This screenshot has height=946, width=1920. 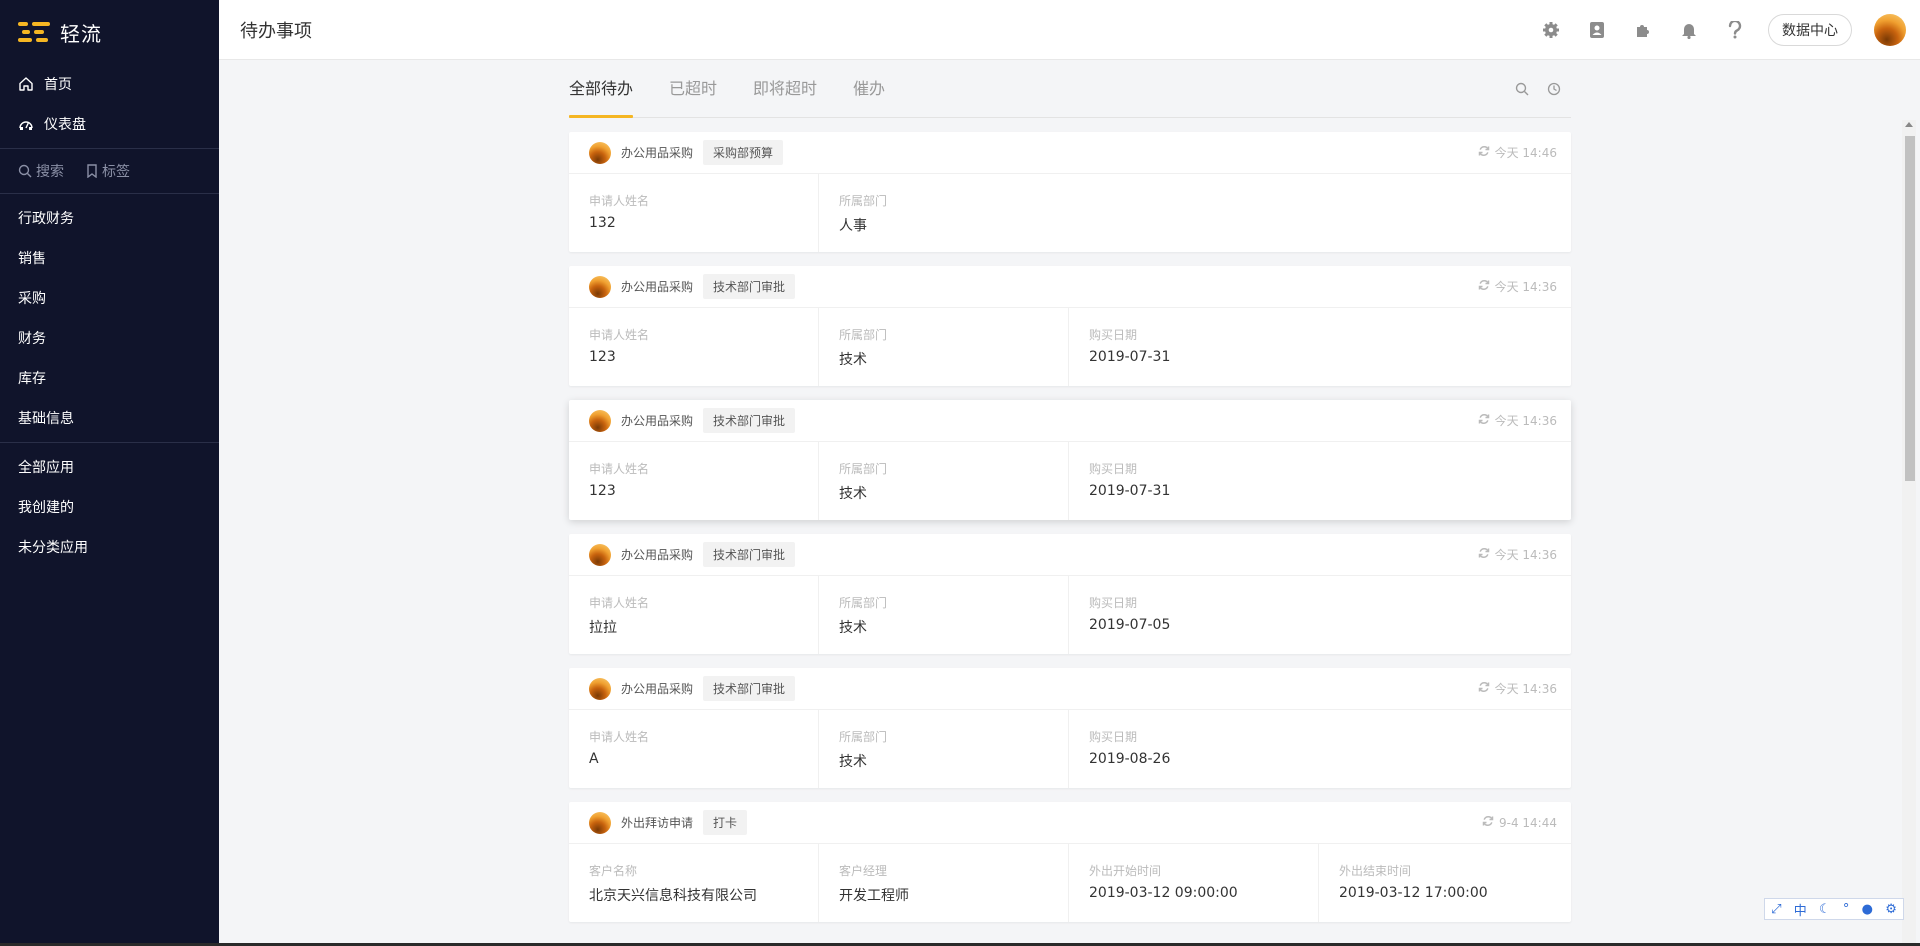 I want to click on card-field: 外出结束时间 2019-03-12 17:00:00, so click(x=1444, y=883).